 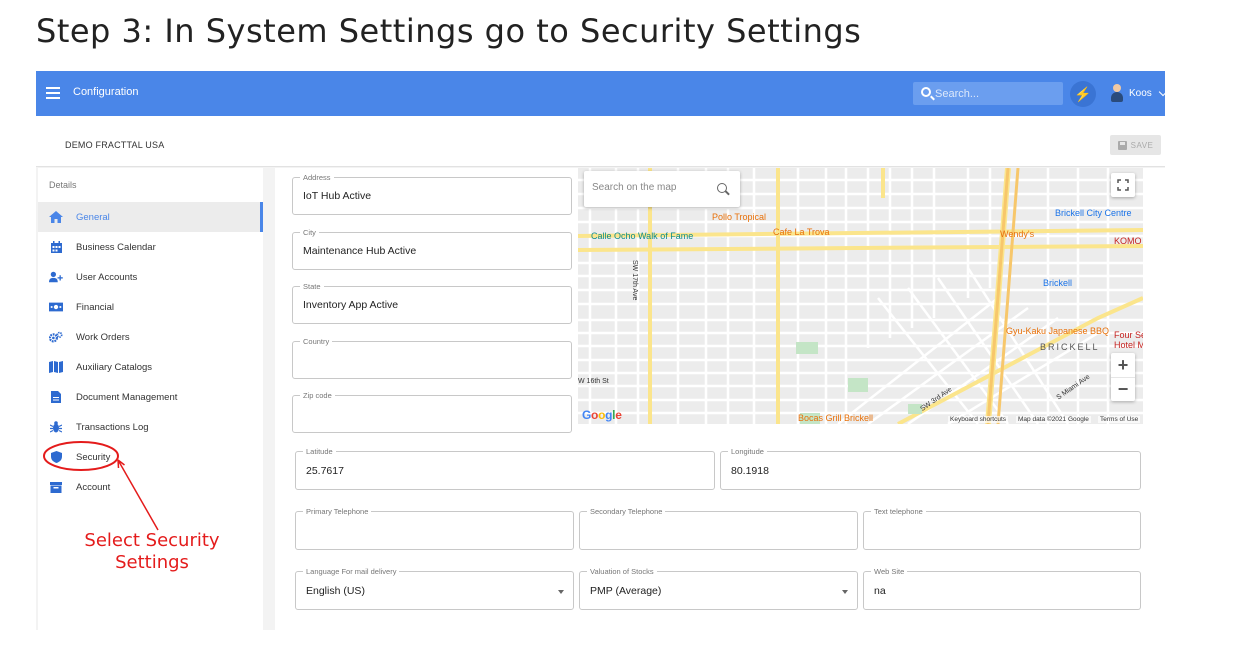 I want to click on text-telephone-field: Text telephone, so click(x=1002, y=528).